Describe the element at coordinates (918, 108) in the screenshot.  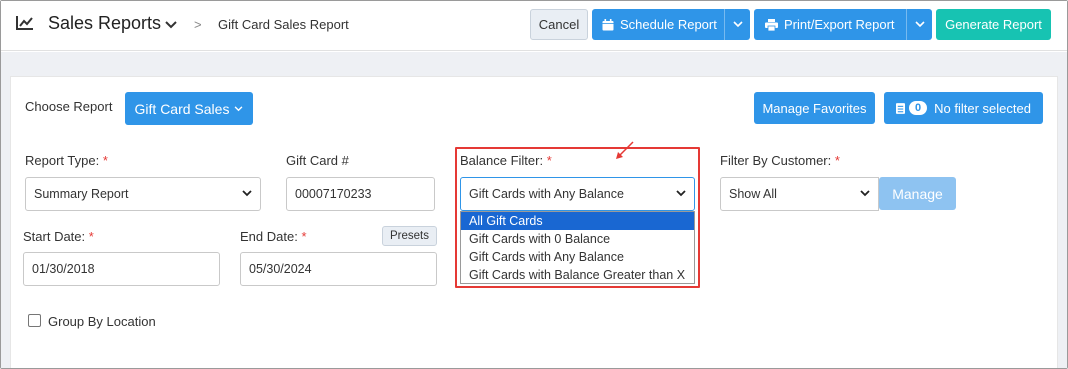
I see `filter-count-badge: 0` at that location.